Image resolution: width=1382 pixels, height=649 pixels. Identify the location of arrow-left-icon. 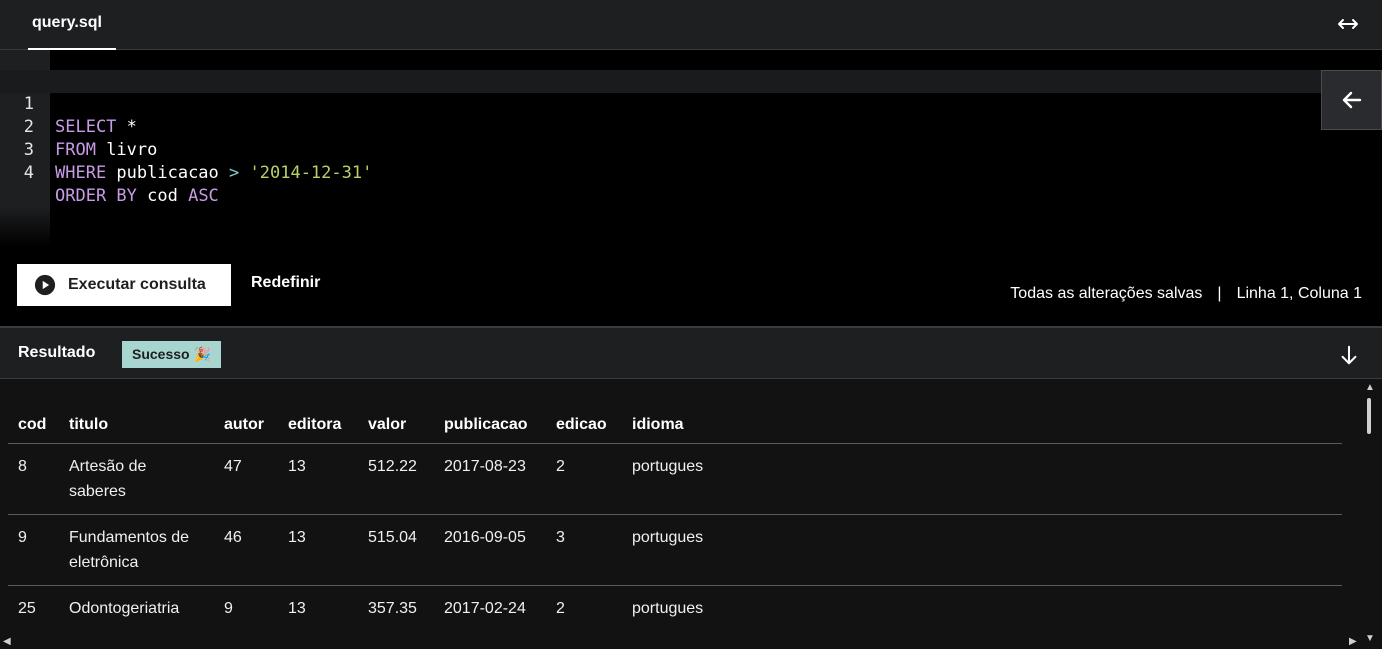
(1351, 100).